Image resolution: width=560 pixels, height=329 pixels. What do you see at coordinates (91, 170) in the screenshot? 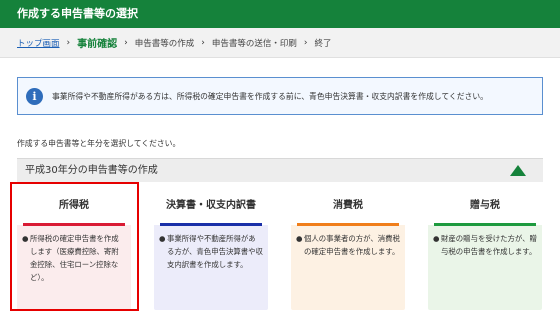
I see `section-title: 平成30年分の申告書等の作成` at bounding box center [91, 170].